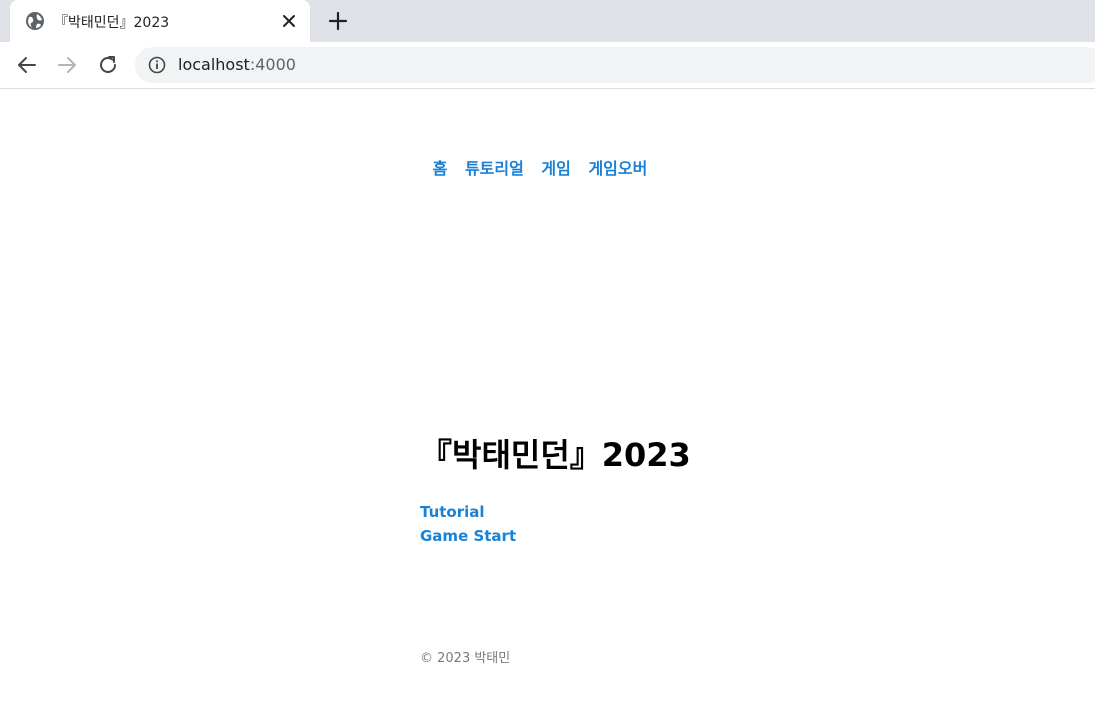 The image size is (1095, 724). I want to click on nav-link-game: 게임, so click(555, 168).